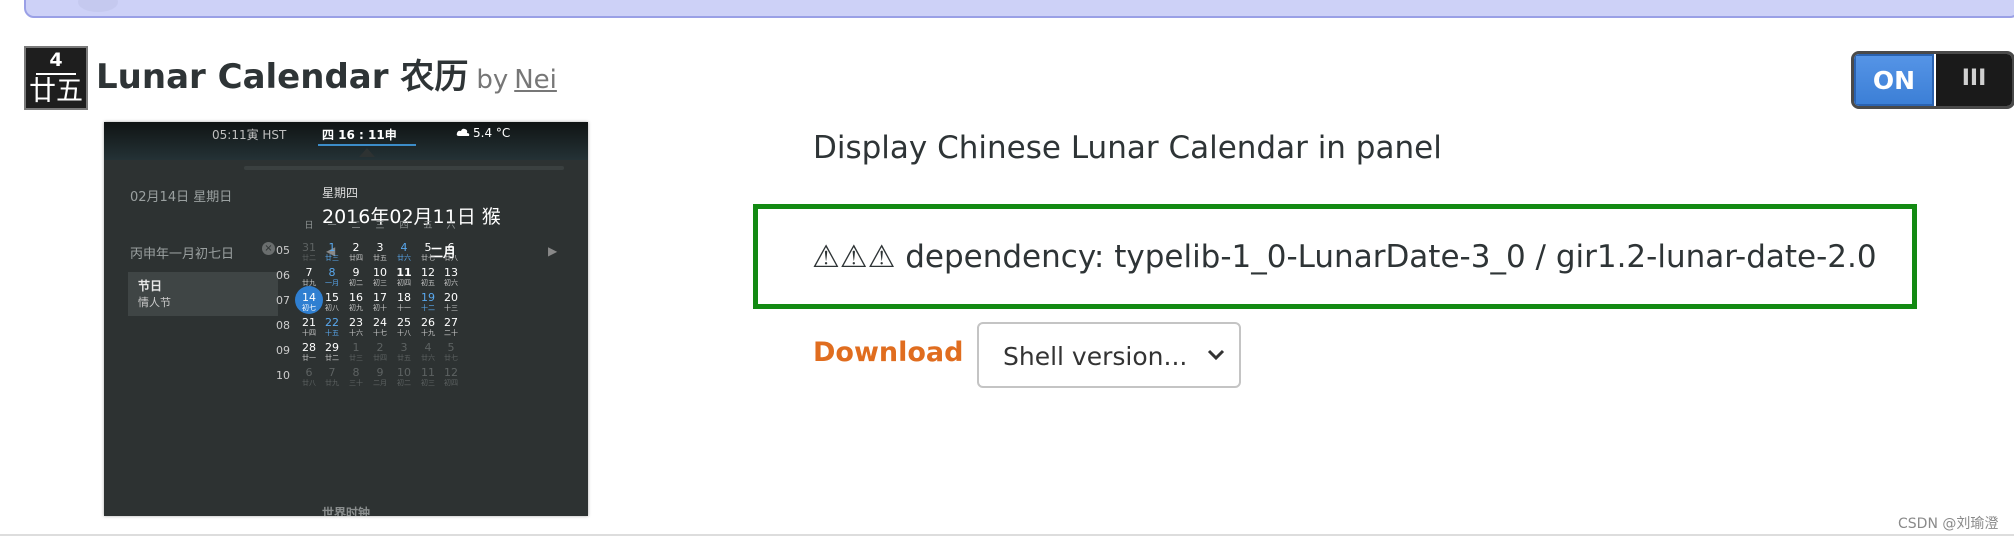 The height and width of the screenshot is (538, 2014). Describe the element at coordinates (1948, 524) in the screenshot. I see `watermark: CSDN @刘瑜澄` at that location.